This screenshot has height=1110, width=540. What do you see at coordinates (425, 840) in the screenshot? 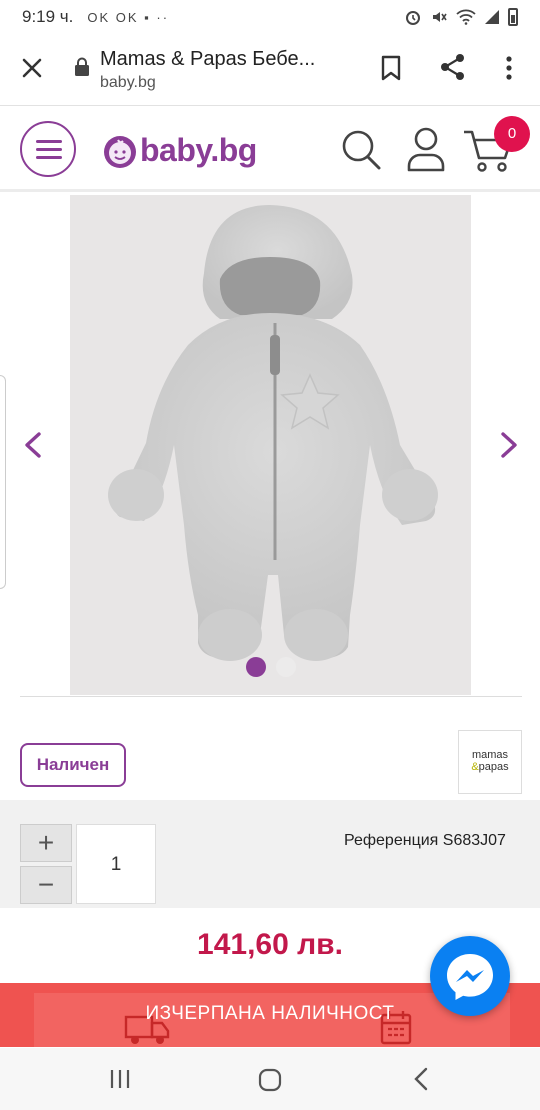
I see `product-reference: Референция S683J07` at bounding box center [425, 840].